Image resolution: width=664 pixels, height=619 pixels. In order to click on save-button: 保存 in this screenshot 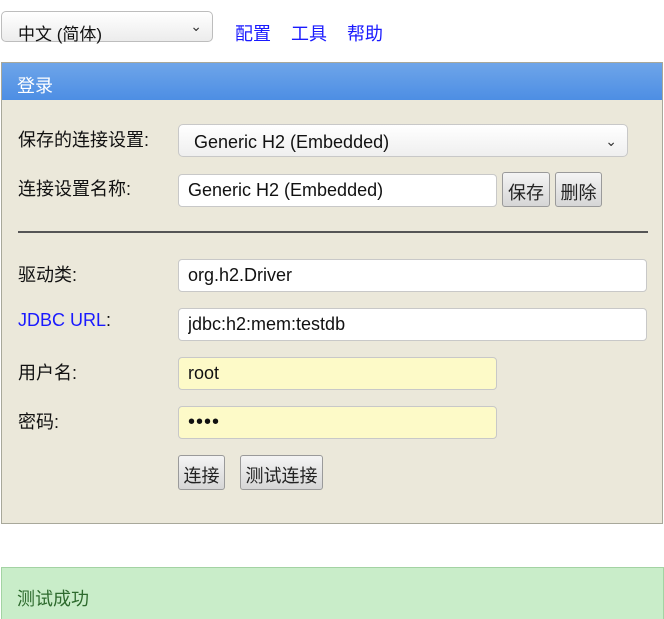, I will do `click(526, 189)`.